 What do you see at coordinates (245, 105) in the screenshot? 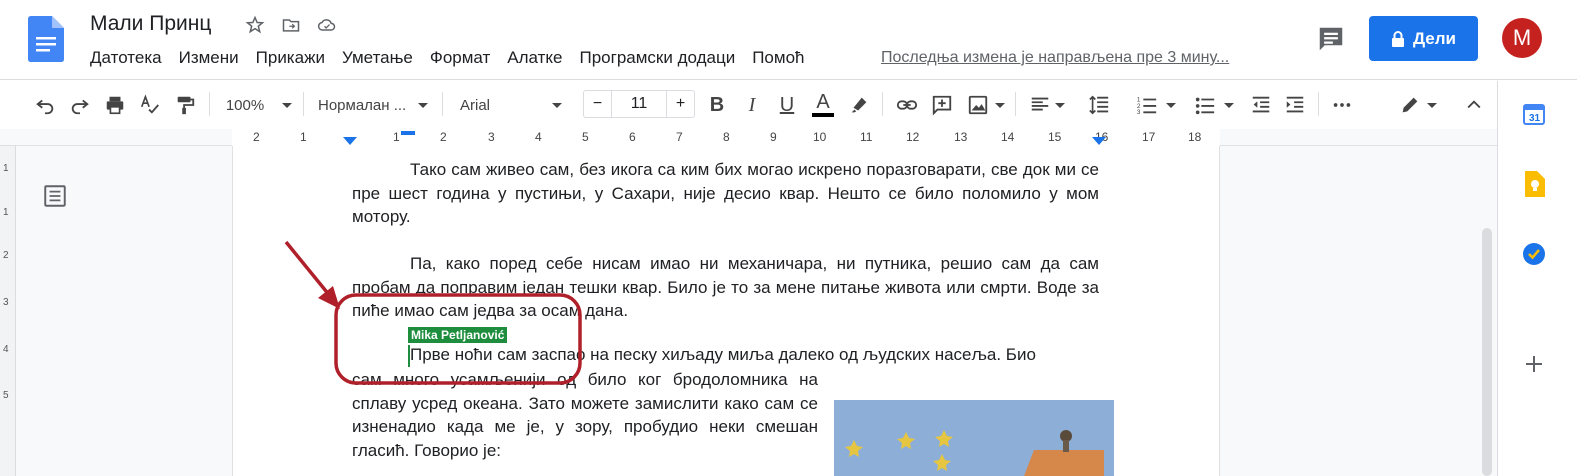
I see `zoom-value: 100%` at bounding box center [245, 105].